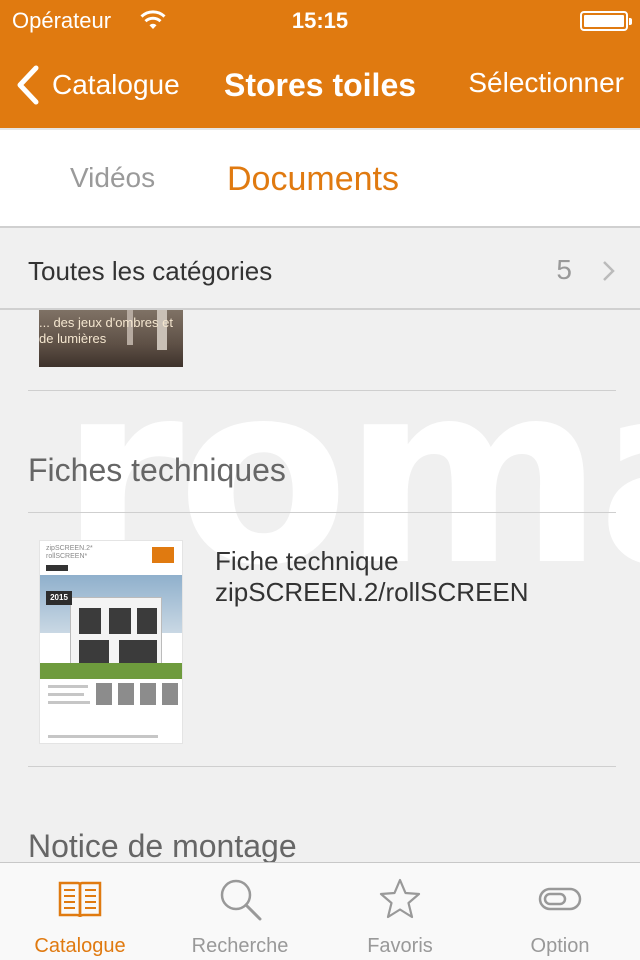 This screenshot has height=960, width=640. I want to click on tabbar-label: Option, so click(560, 946).